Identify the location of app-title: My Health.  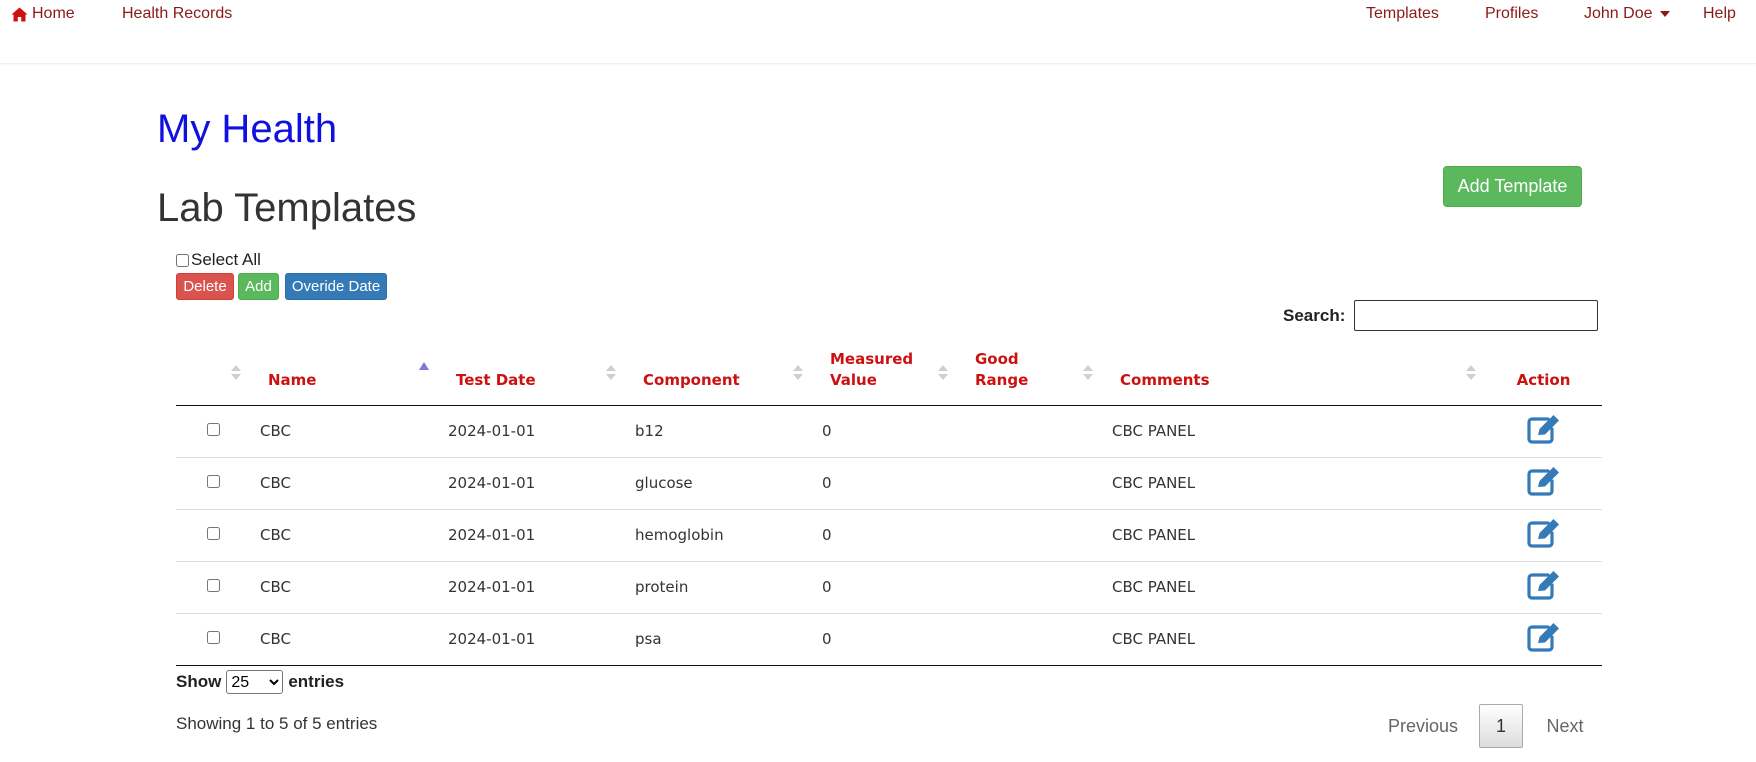
(247, 129).